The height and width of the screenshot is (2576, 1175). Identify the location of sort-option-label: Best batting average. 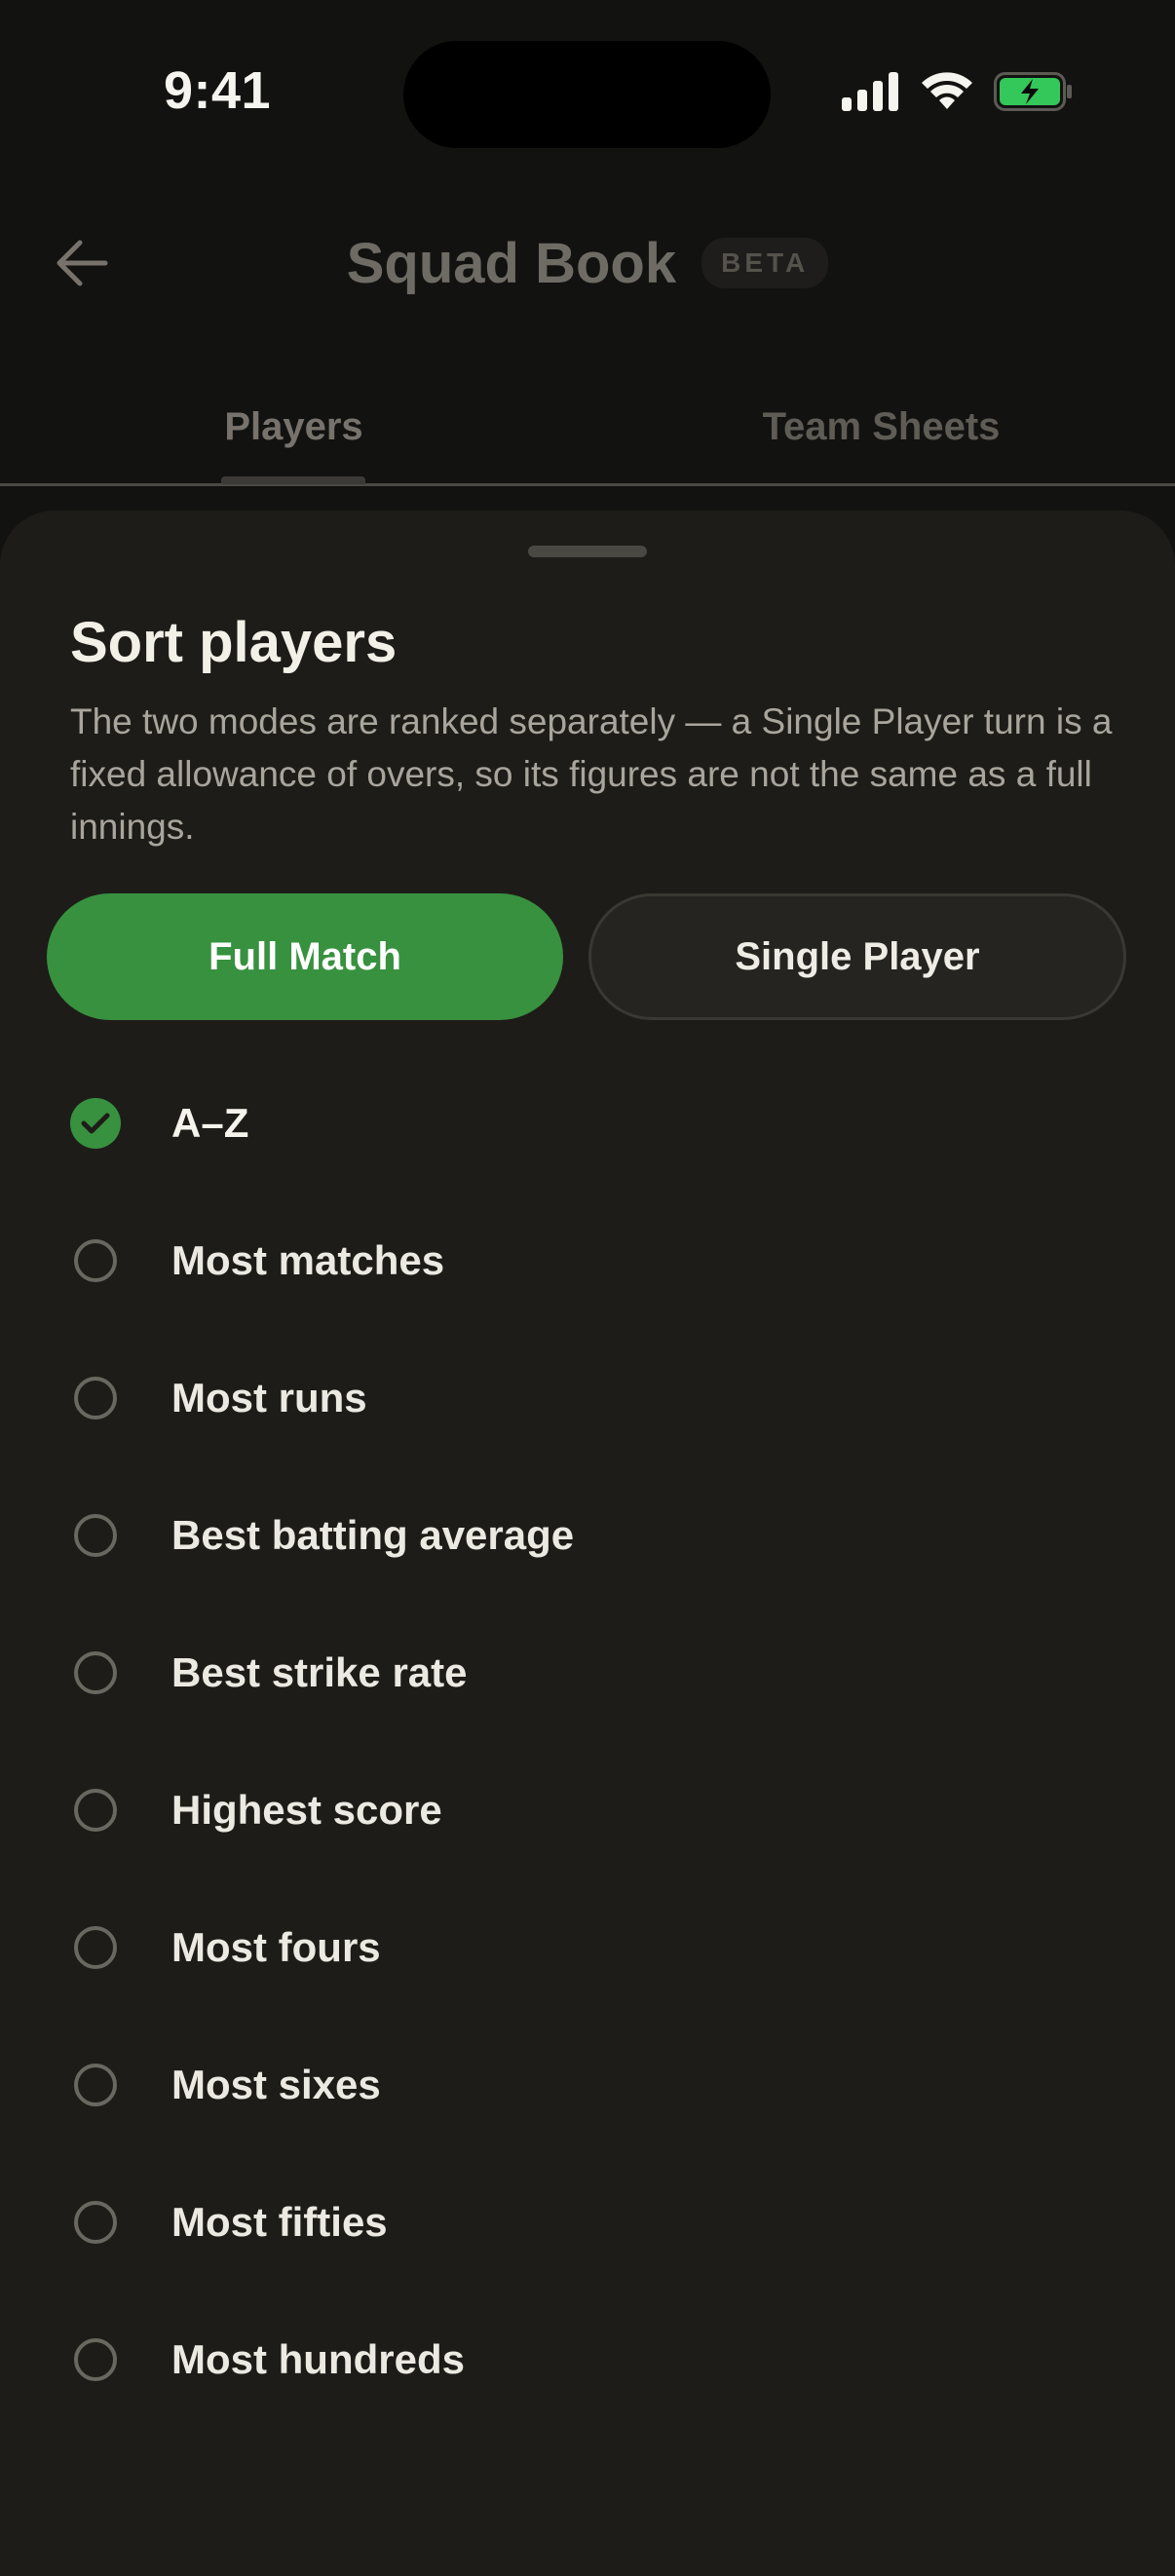
(373, 1534).